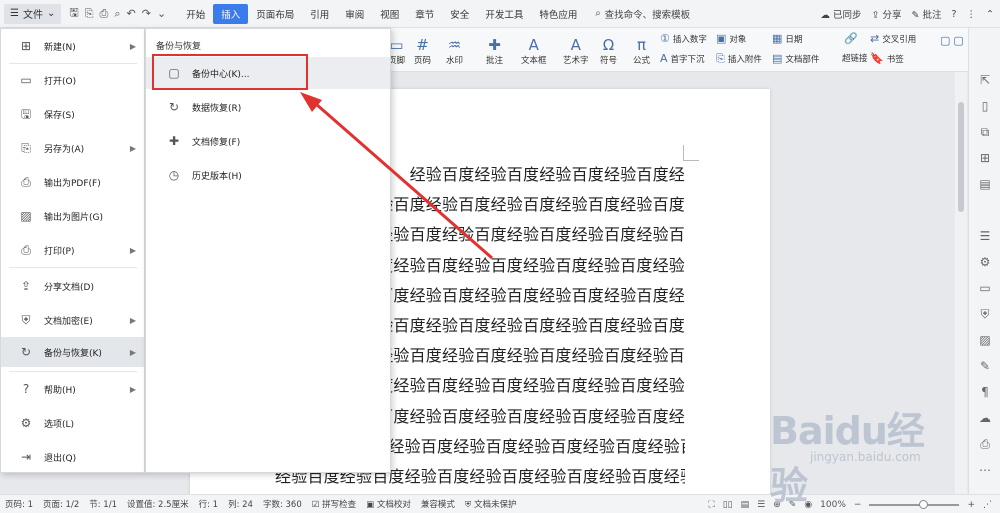 The height and width of the screenshot is (513, 1000). What do you see at coordinates (131, 13) in the screenshot?
I see `undo-icon: ↶` at bounding box center [131, 13].